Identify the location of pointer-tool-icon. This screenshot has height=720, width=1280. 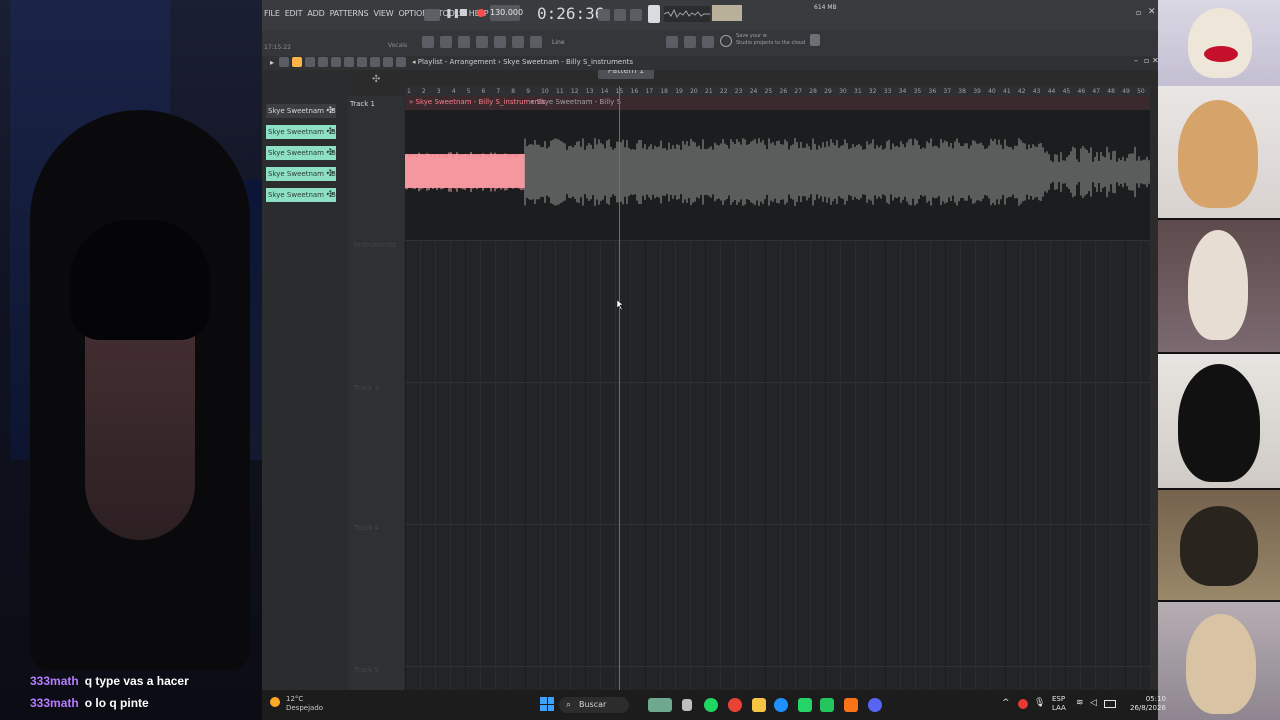
(284, 62).